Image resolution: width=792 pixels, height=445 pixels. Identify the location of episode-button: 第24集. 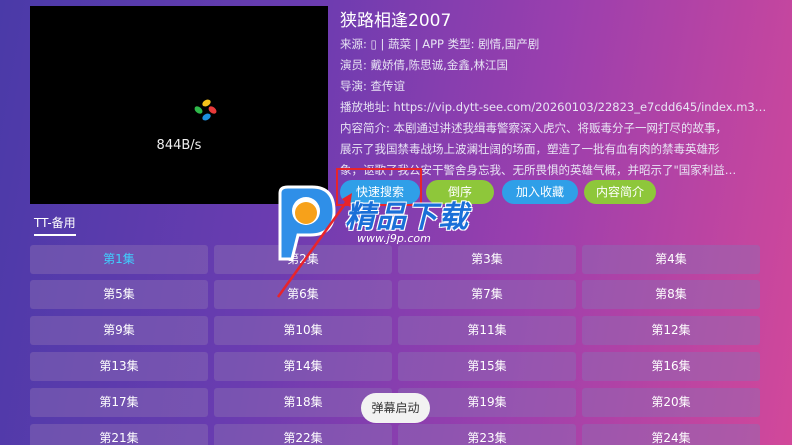
(671, 434).